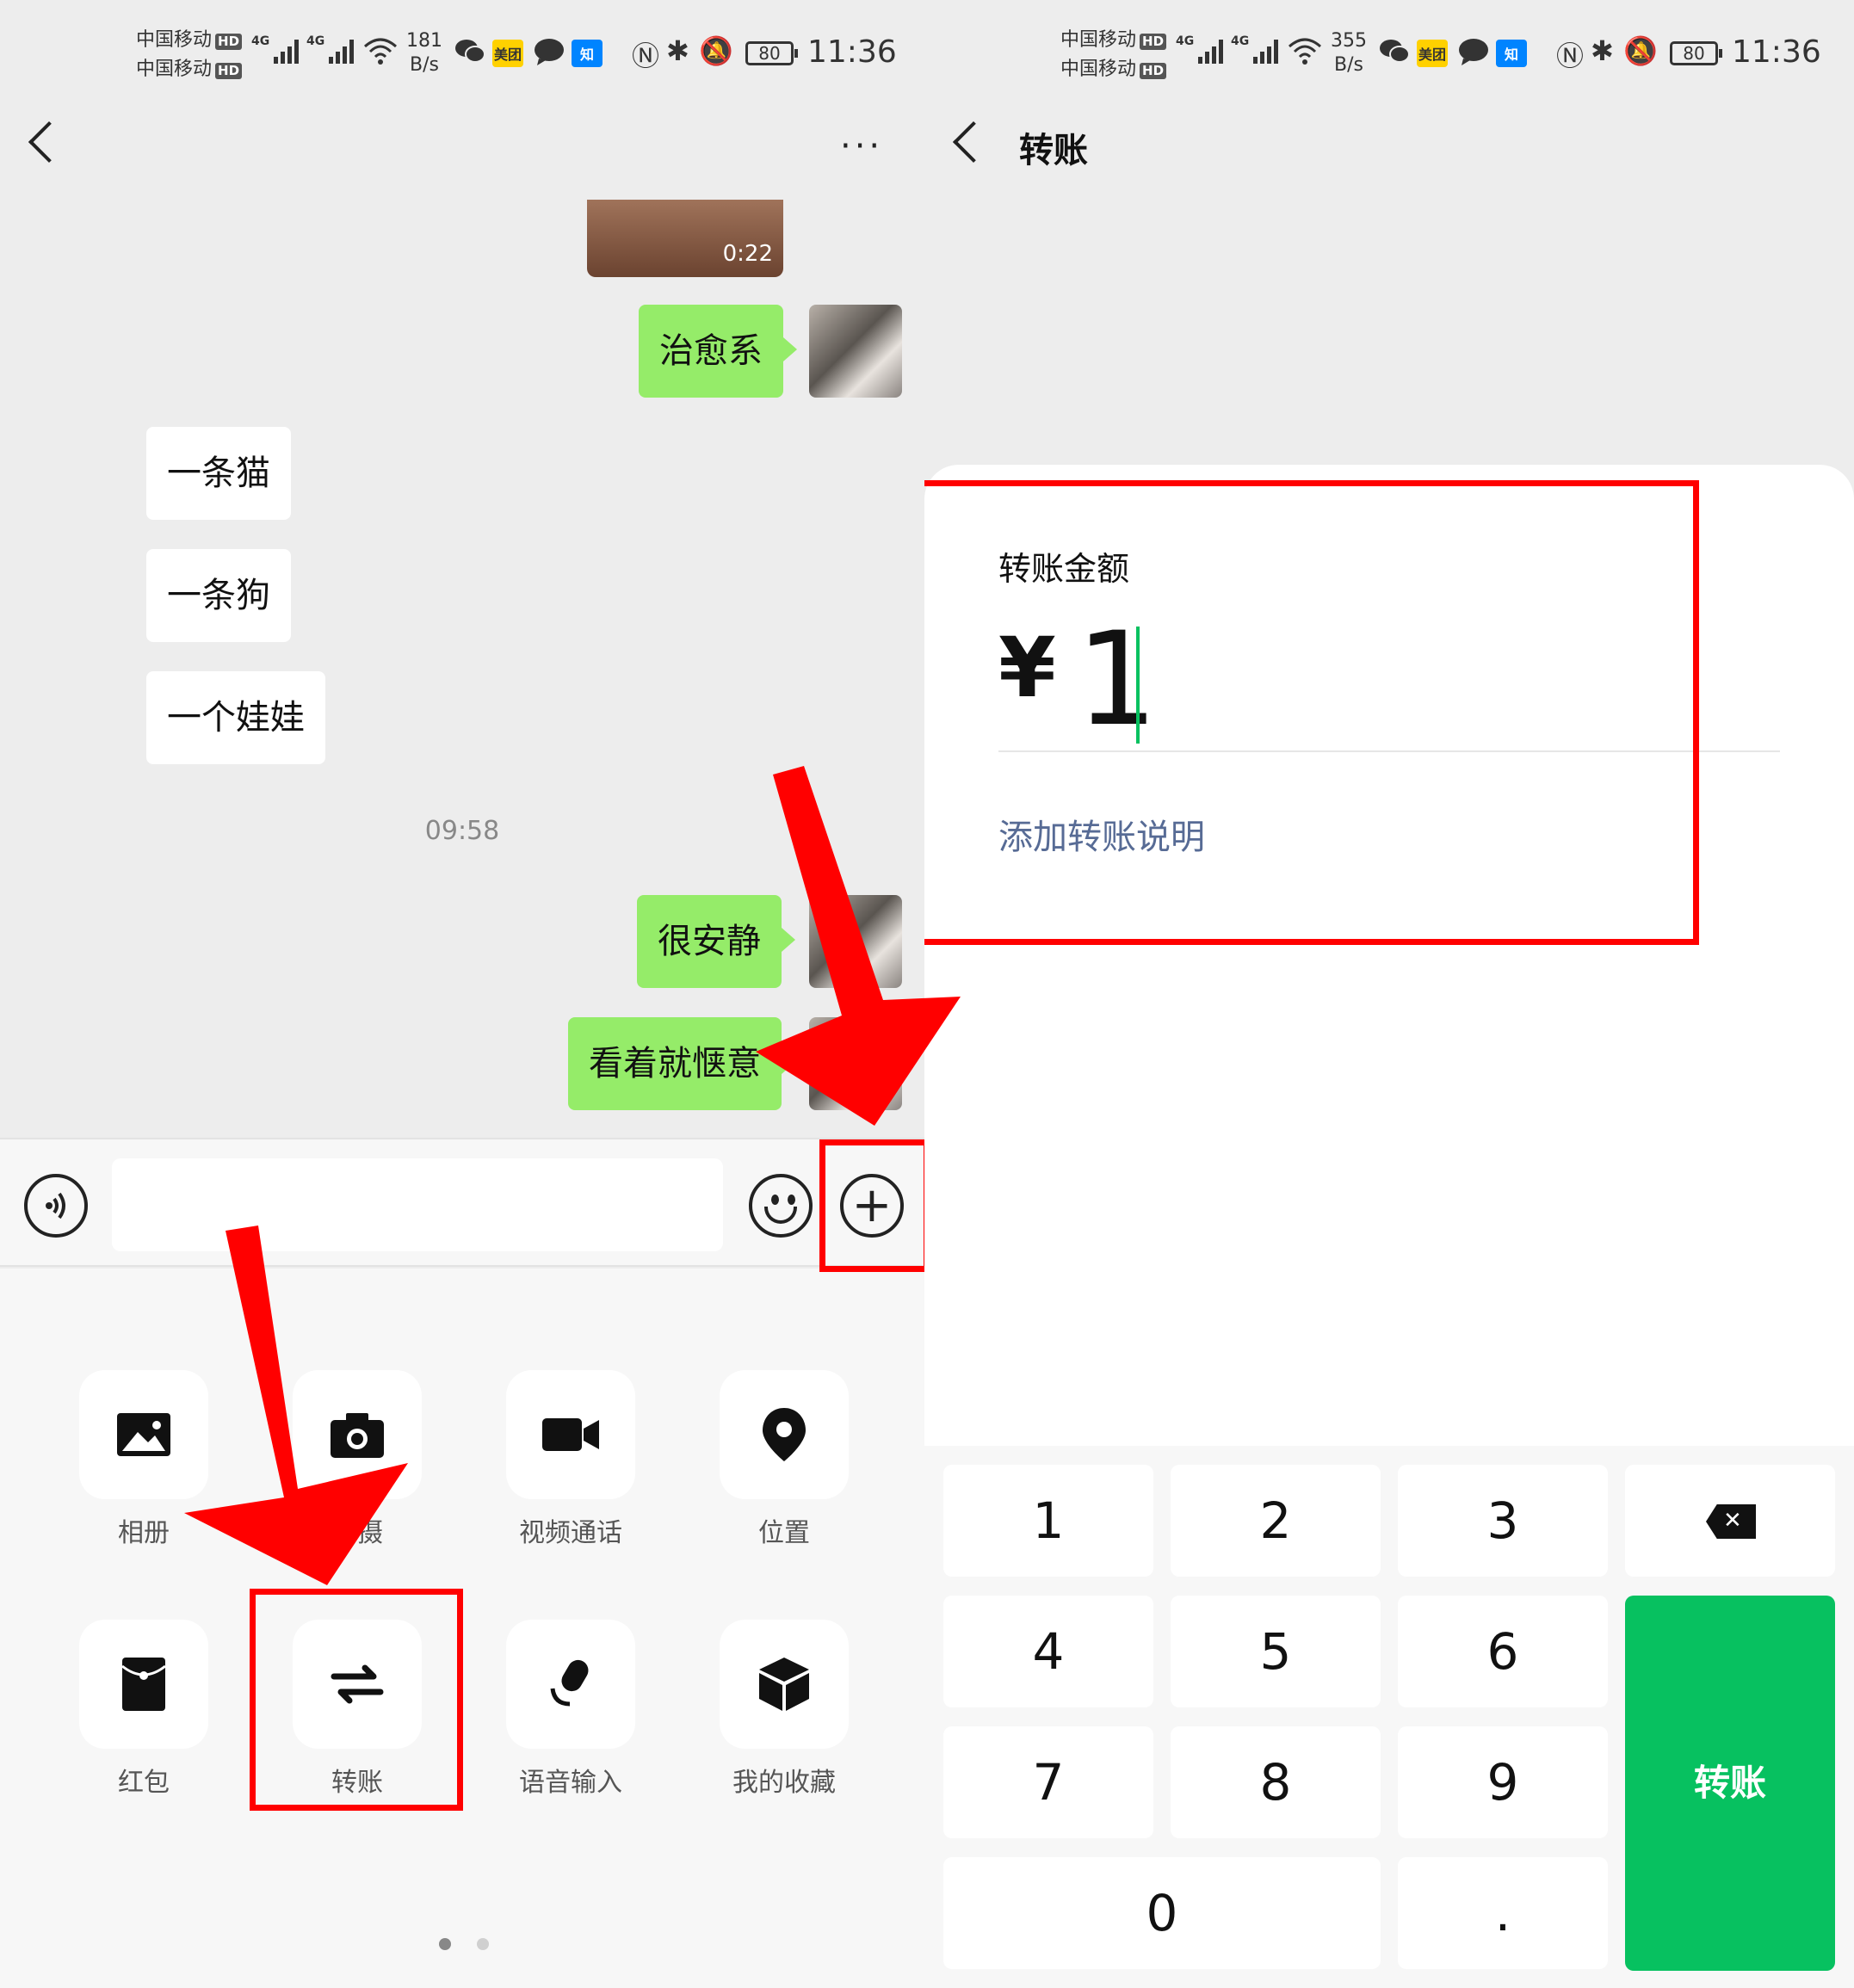 This screenshot has width=1854, height=1988. Describe the element at coordinates (718, 351) in the screenshot. I see `message-bubble: 治愈系` at that location.